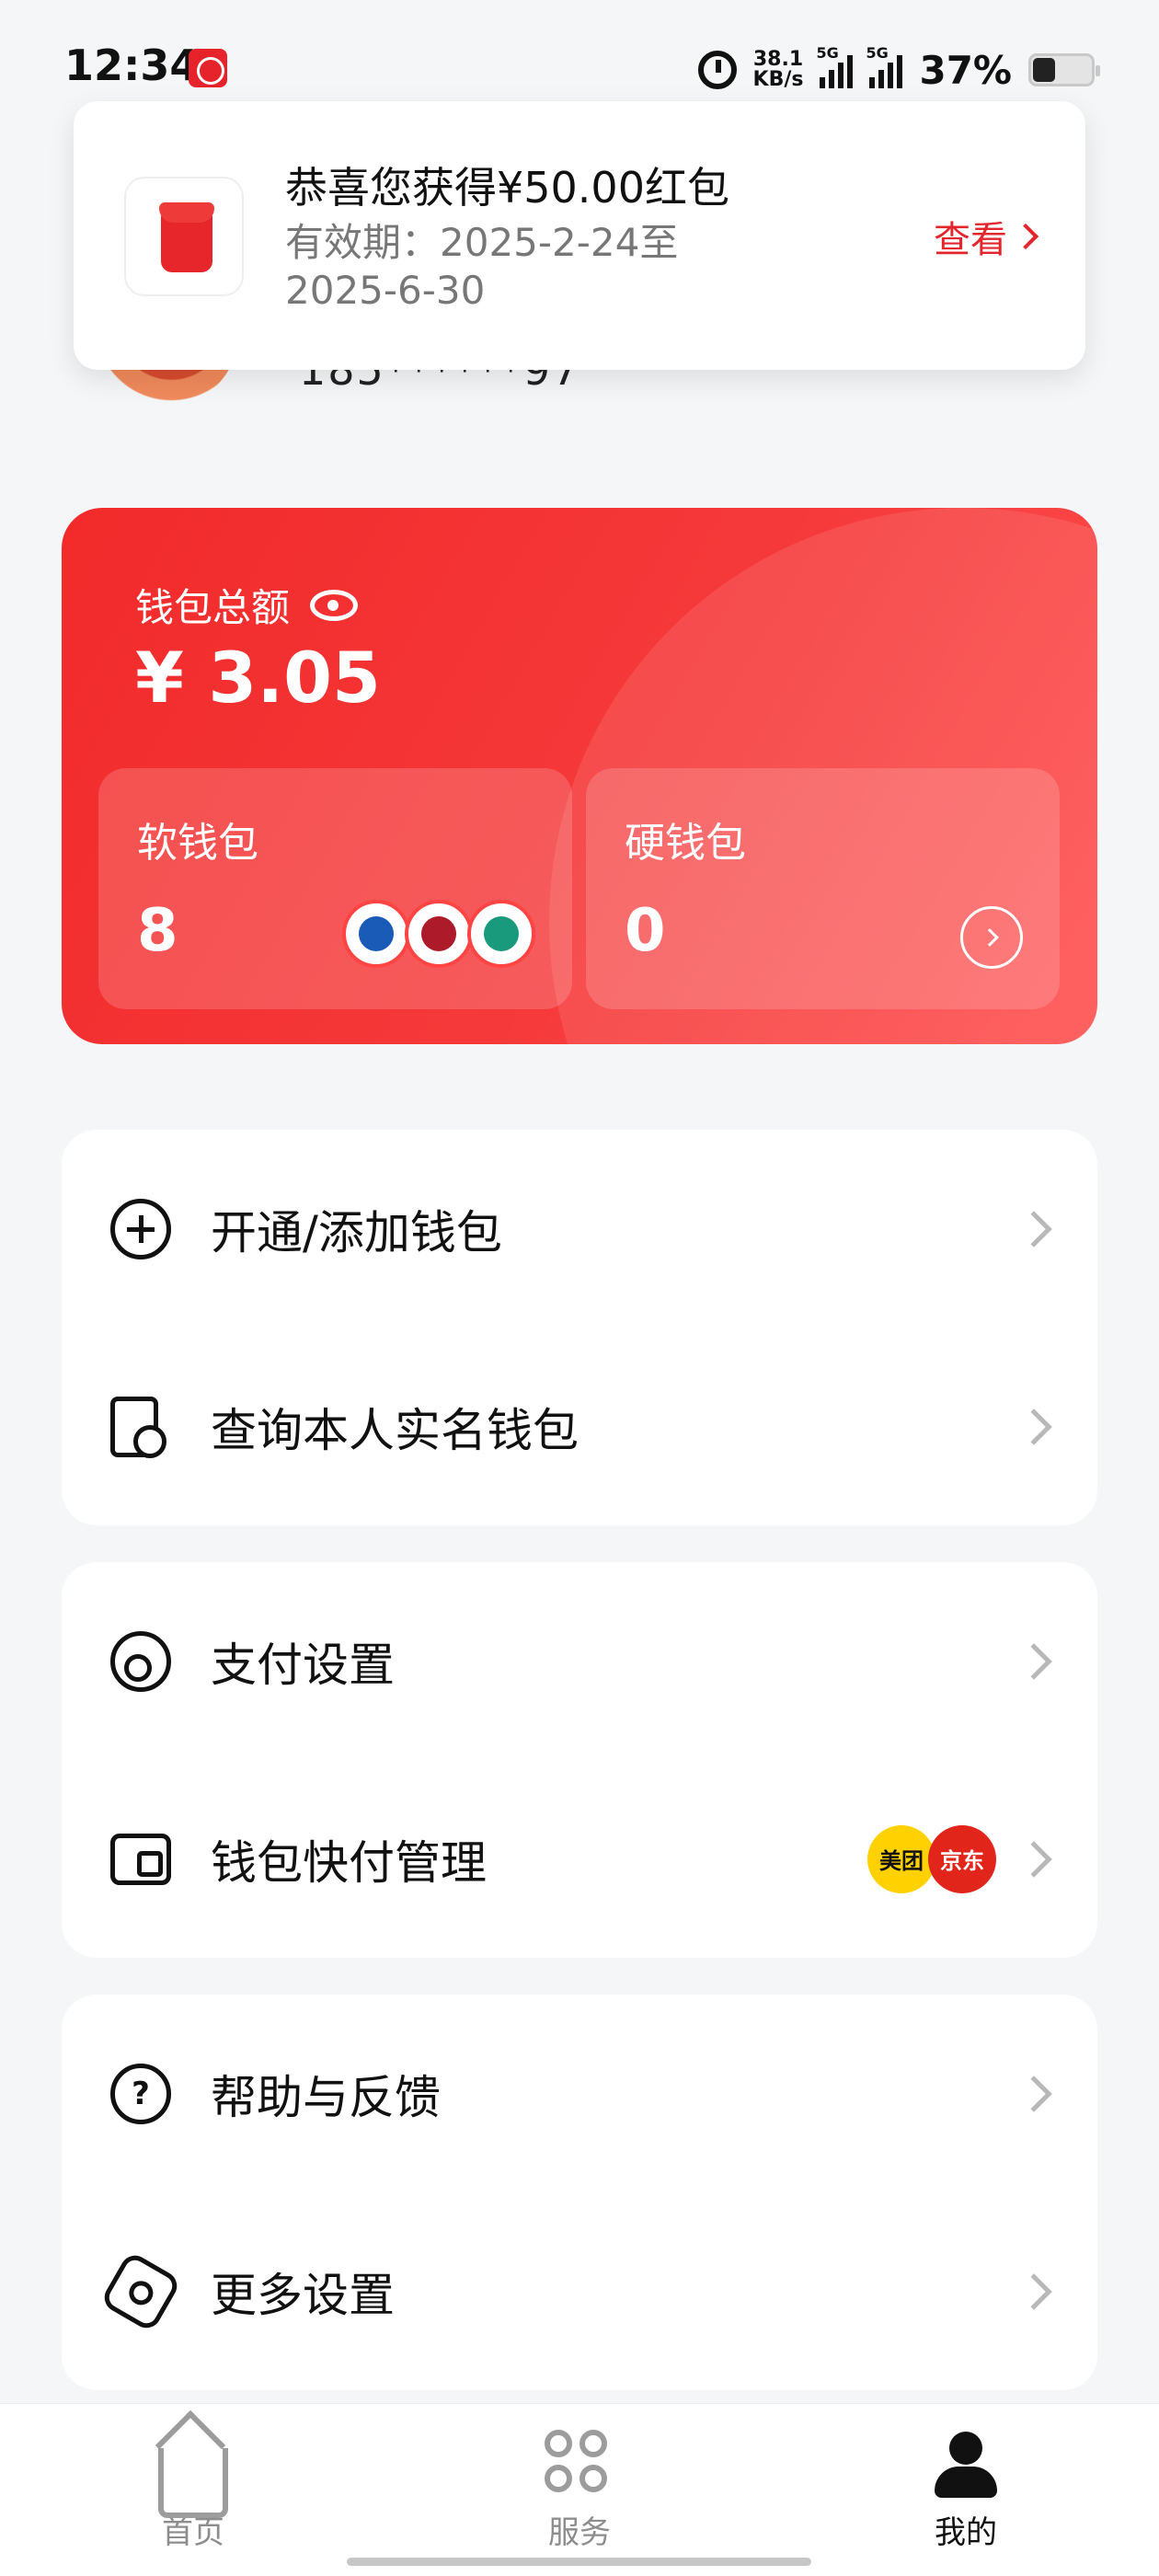  I want to click on settings-menu-group: ? 帮助与反馈 更多设置, so click(579, 2192).